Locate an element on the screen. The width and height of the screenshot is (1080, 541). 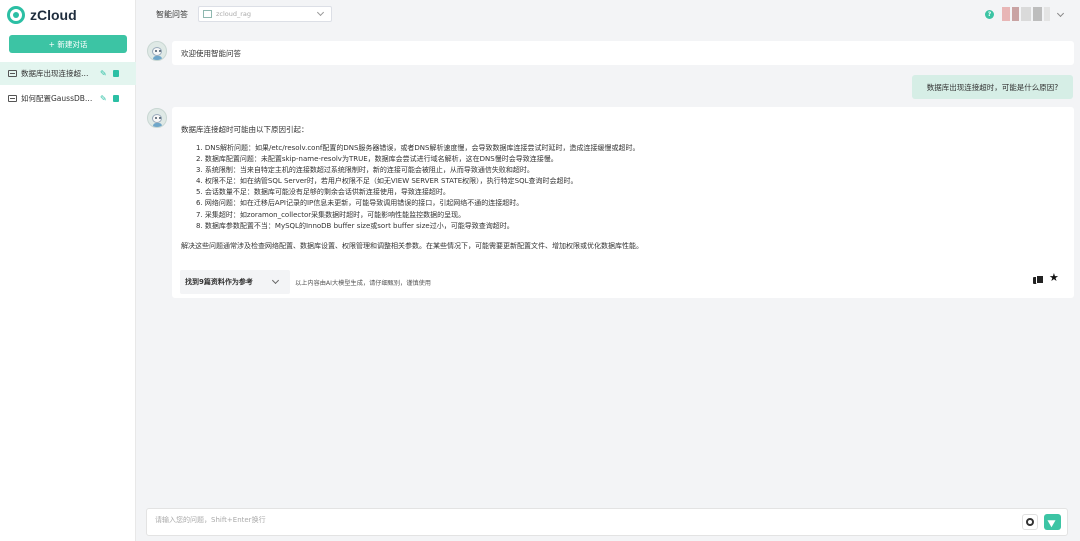
help-icon: ? is located at coordinates (989, 14).